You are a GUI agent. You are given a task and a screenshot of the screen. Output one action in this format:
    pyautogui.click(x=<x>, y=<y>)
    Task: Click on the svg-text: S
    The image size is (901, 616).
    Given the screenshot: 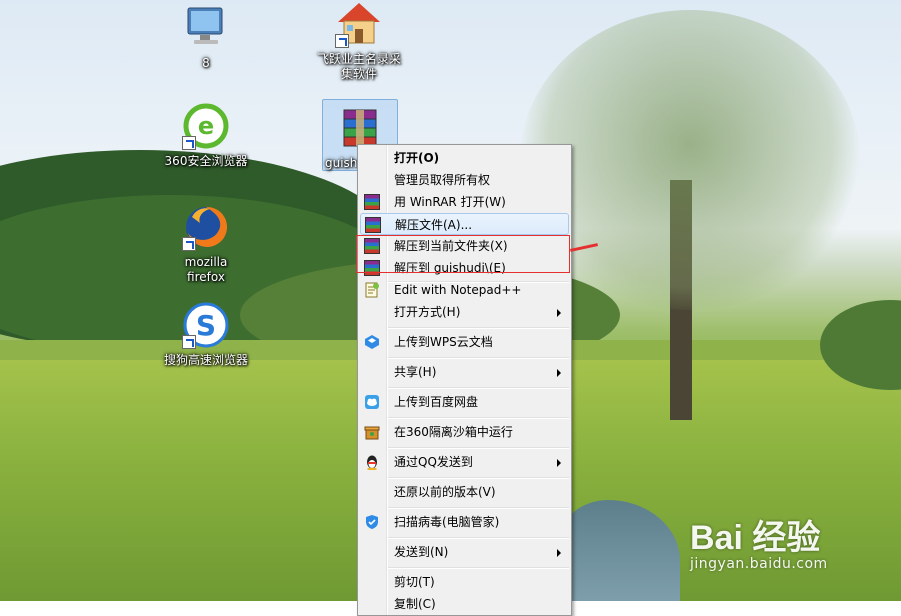 What is the action you would take?
    pyautogui.click(x=206, y=325)
    